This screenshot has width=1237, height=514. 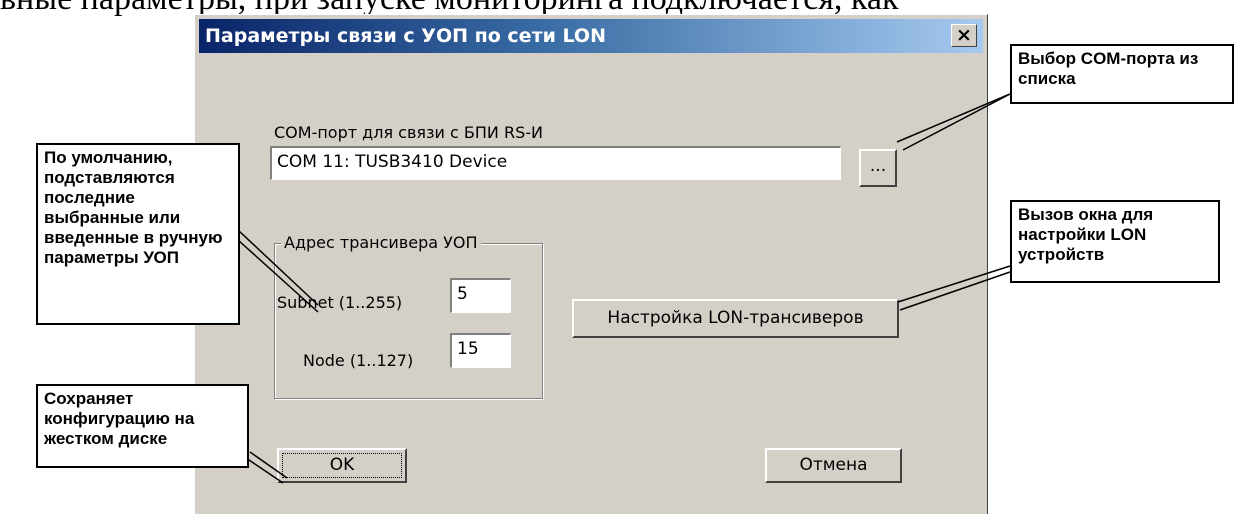 I want to click on callout-com-select: Выбор COM-порта из списка, so click(x=1122, y=74).